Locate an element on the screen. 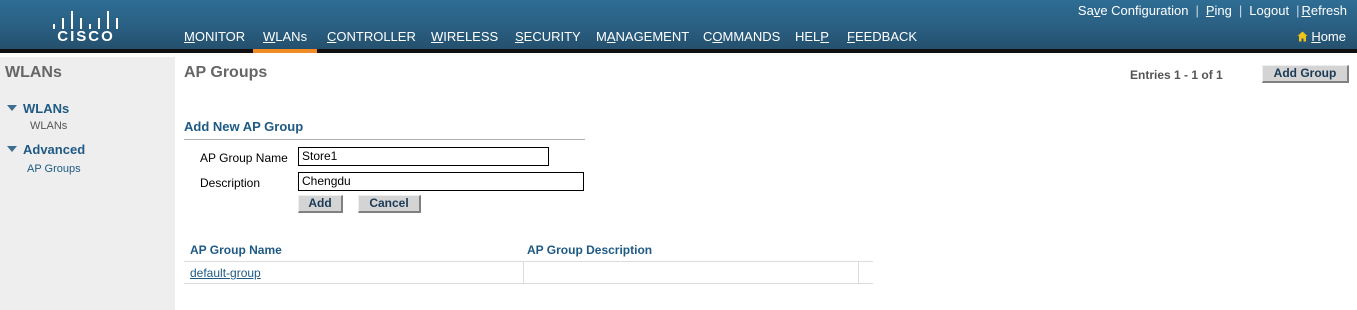 The image size is (1357, 310). save-configuration-link: Save Configuration is located at coordinates (1133, 10).